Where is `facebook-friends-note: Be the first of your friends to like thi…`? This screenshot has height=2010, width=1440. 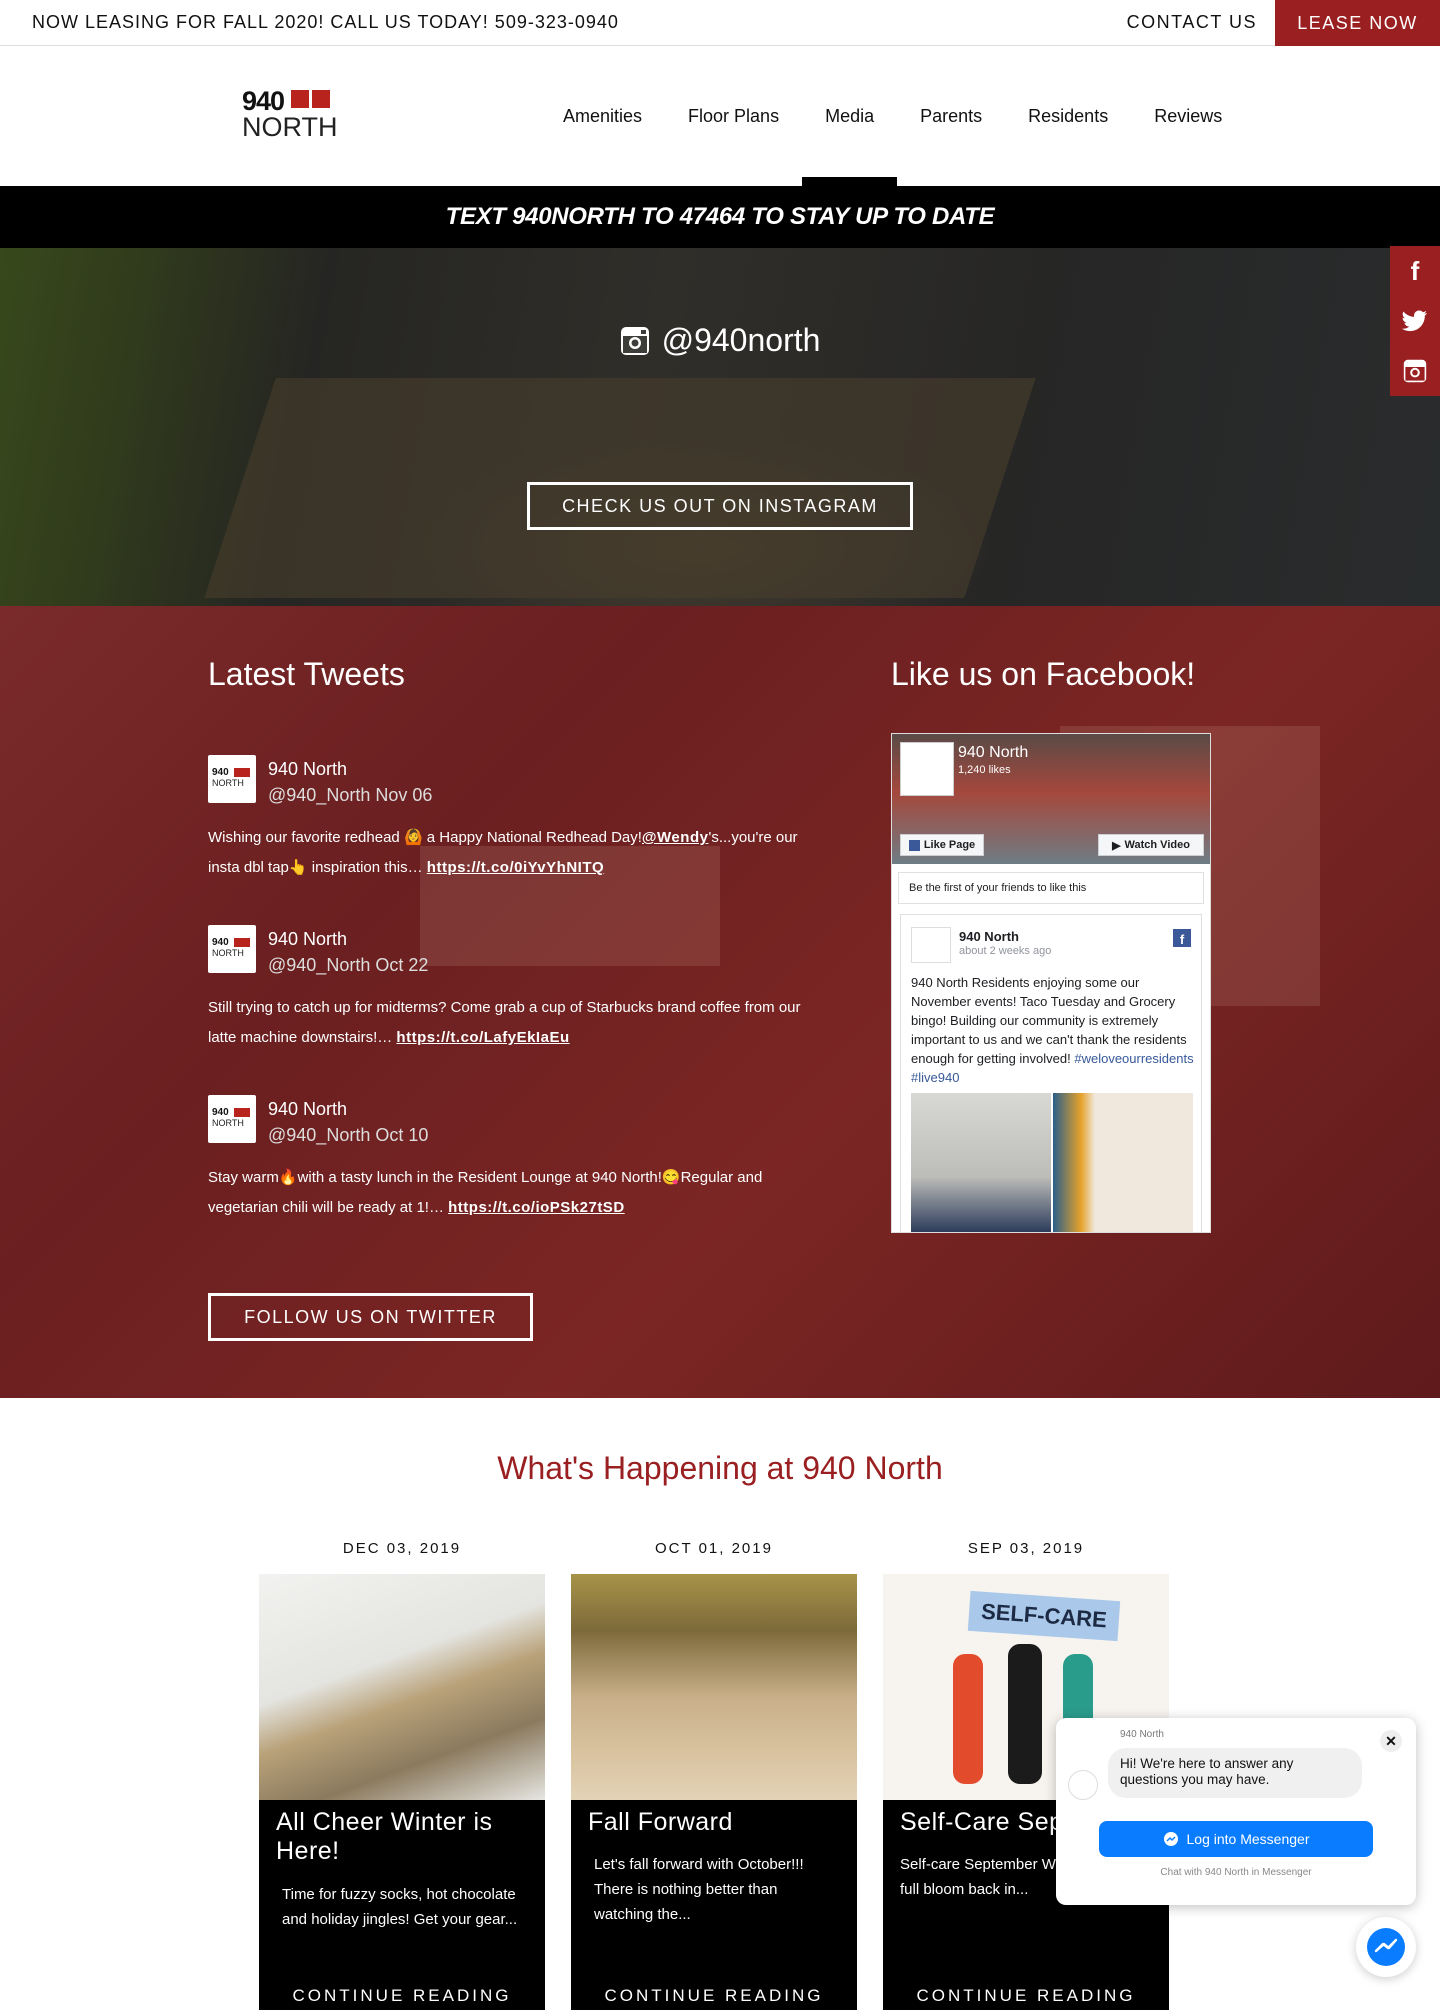
facebook-friends-note: Be the first of your friends to like thi… is located at coordinates (1051, 888).